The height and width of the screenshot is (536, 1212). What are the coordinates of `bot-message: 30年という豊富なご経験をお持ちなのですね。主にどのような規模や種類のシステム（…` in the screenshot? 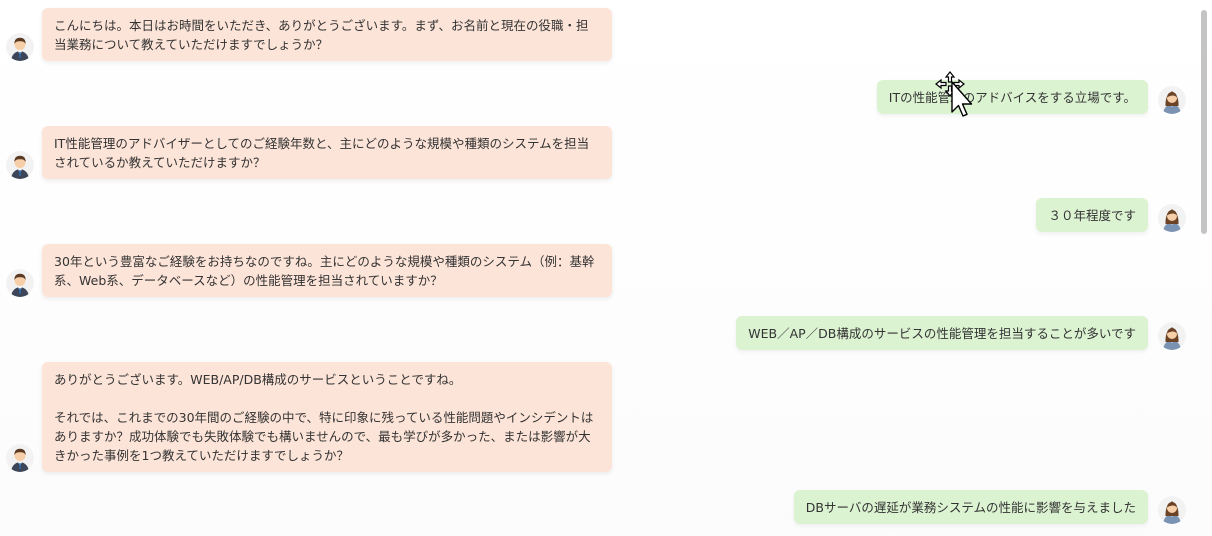 It's located at (309, 270).